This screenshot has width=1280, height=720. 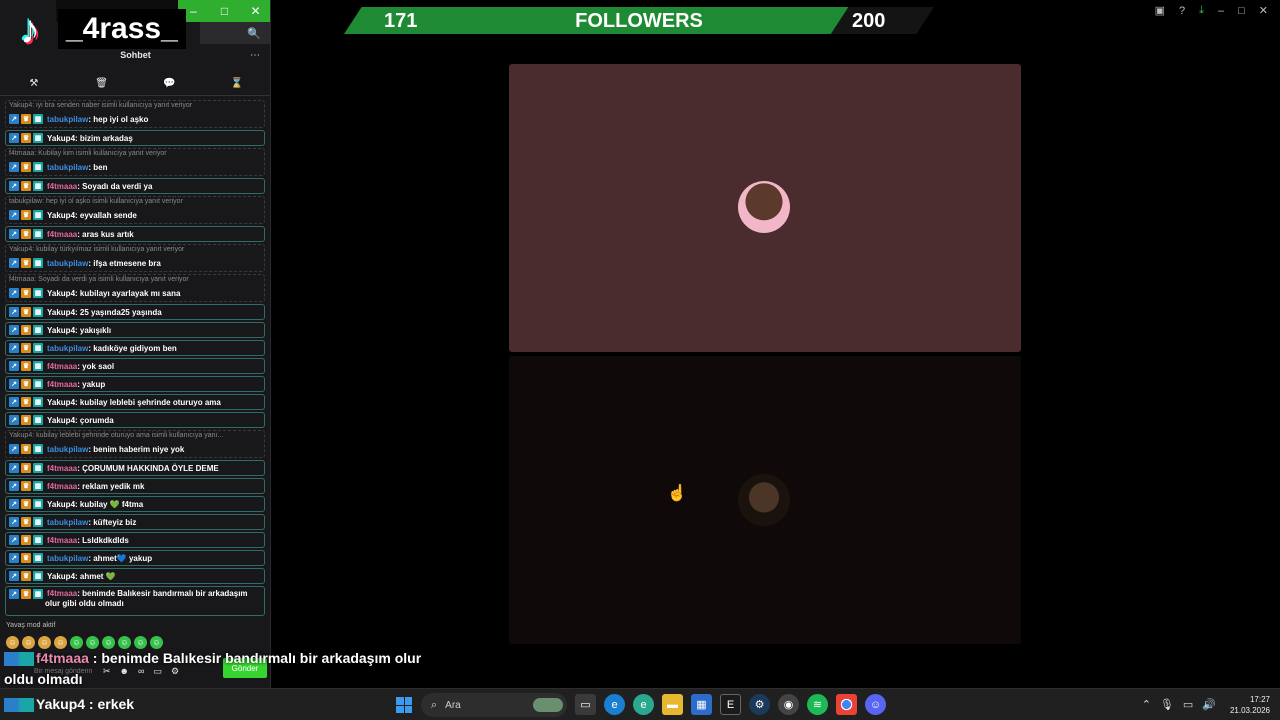 What do you see at coordinates (1182, 11) in the screenshot?
I see `help-icon: ?` at bounding box center [1182, 11].